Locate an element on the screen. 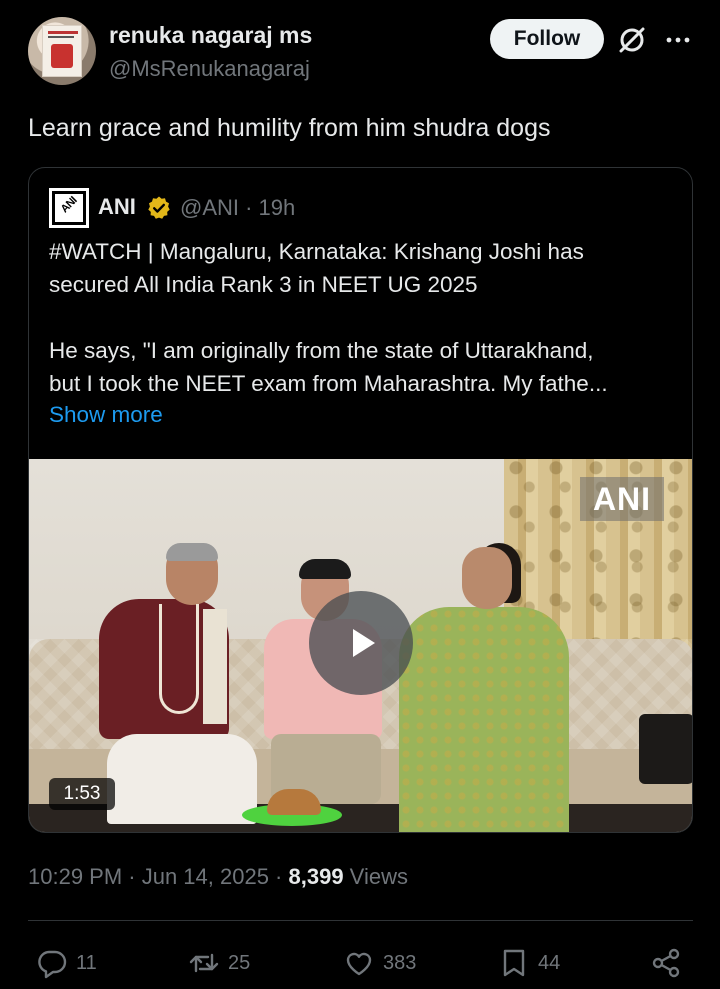 The width and height of the screenshot is (720, 989). views-label: Views is located at coordinates (375, 876).